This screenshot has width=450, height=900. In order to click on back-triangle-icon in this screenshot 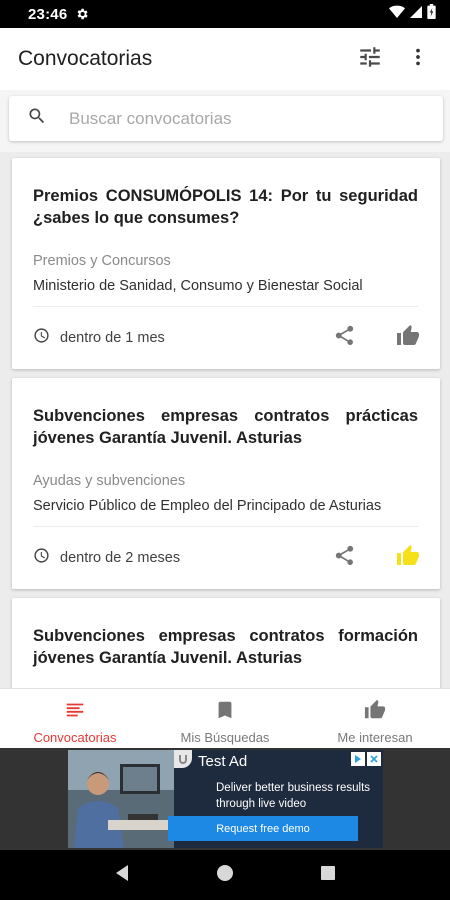, I will do `click(122, 875)`.